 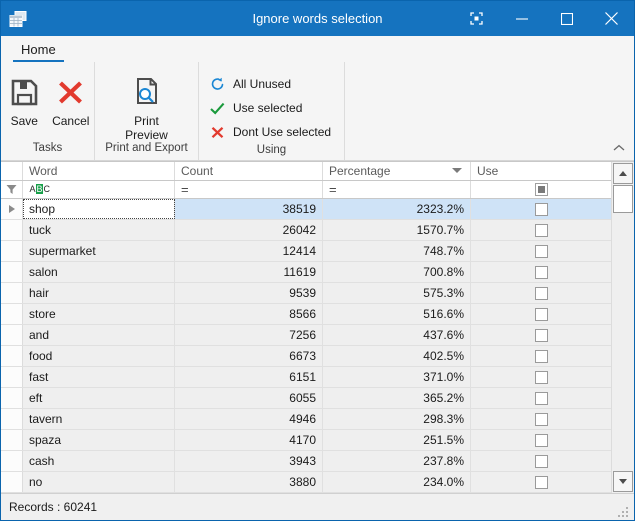 I want to click on table-row: spaza 4170 251.5%, so click(x=306, y=440).